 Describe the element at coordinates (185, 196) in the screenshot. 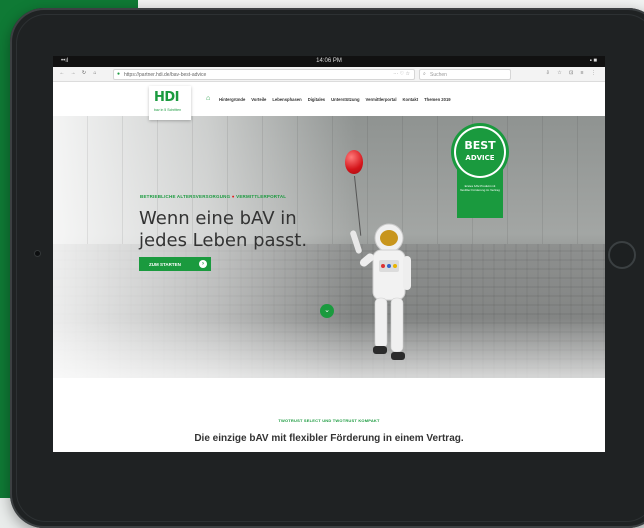

I see `kicker-left: BETRIEBLICHE ALTERSVERSORGUNG` at that location.